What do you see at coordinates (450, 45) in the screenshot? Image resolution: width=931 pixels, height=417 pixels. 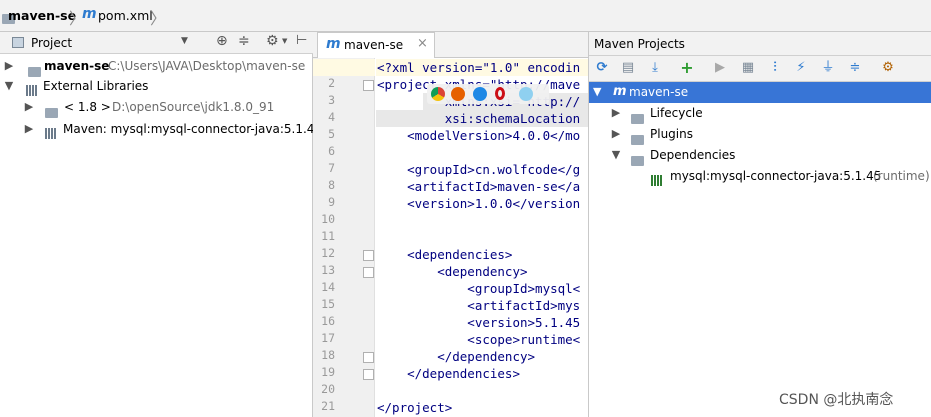 I see `editor-tab-bar: m maven-se ×` at bounding box center [450, 45].